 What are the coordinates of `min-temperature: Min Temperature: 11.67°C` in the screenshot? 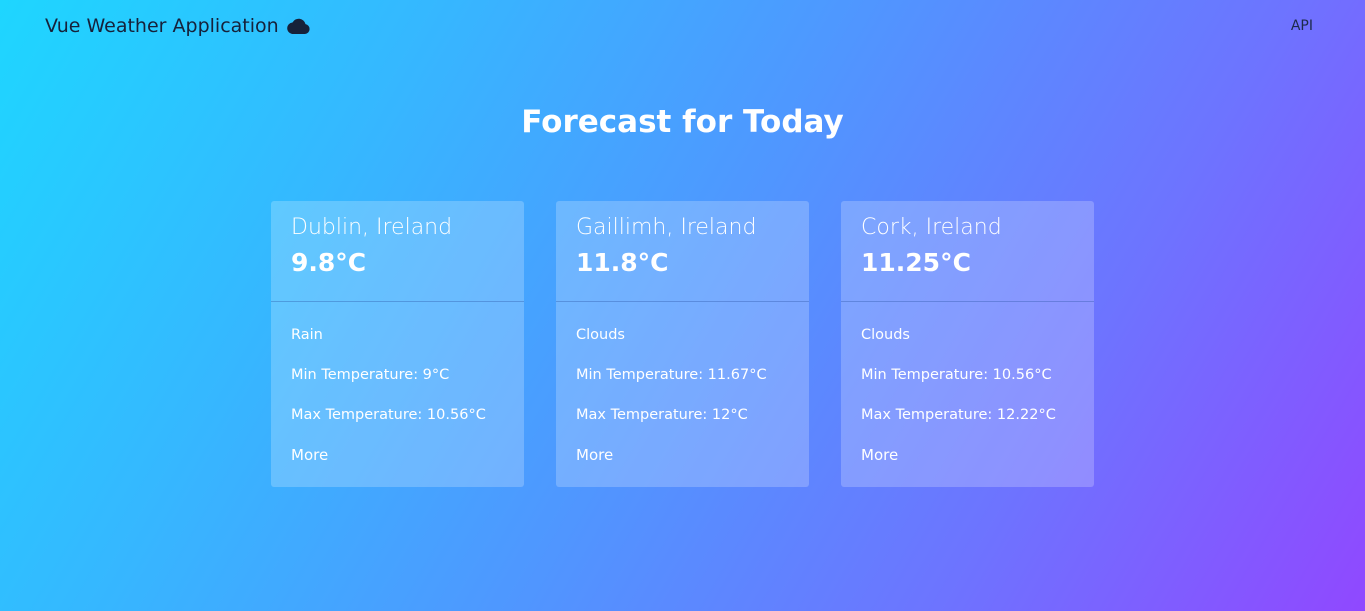 It's located at (671, 375).